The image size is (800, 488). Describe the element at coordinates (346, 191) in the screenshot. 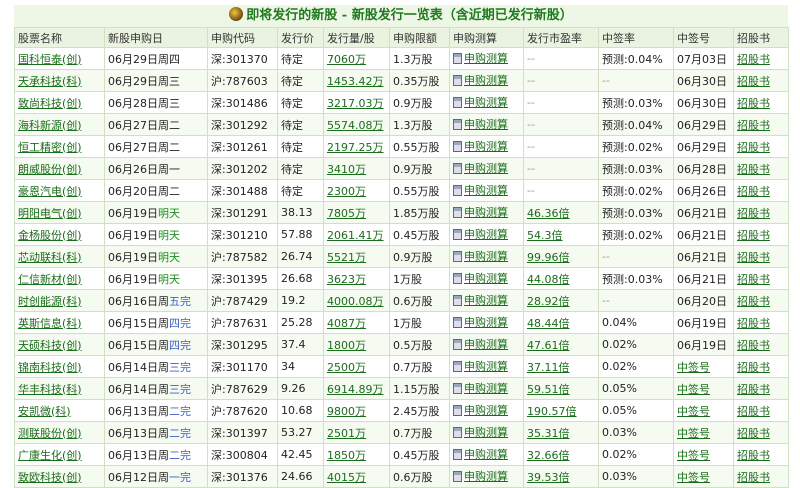

I see `issue-volume-link: 2300万` at that location.